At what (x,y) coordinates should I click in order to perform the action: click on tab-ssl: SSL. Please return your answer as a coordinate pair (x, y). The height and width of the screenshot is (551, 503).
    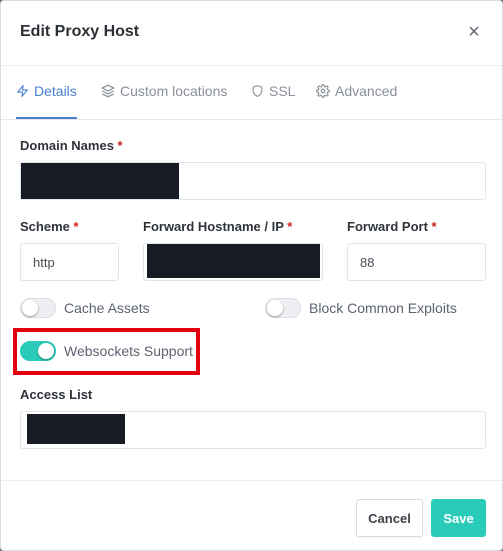
    Looking at the image, I should click on (273, 91).